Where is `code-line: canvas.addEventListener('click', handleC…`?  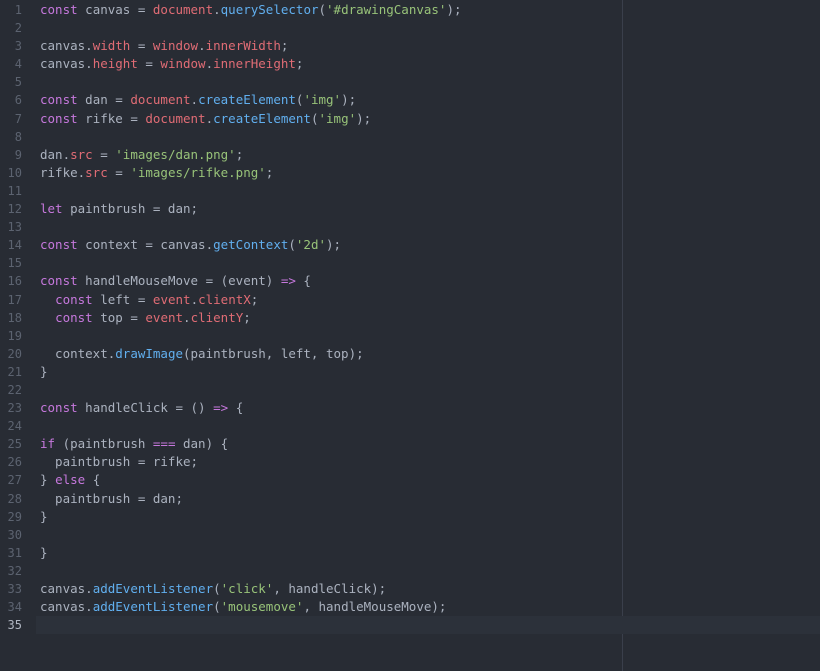 code-line: canvas.addEventListener('click', handleC… is located at coordinates (430, 589).